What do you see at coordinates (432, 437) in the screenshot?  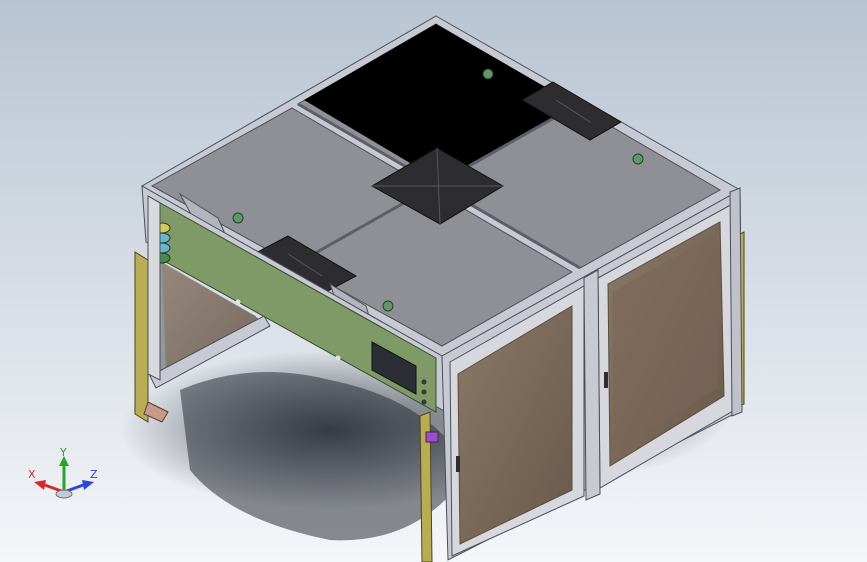 I see `latch-bracket` at bounding box center [432, 437].